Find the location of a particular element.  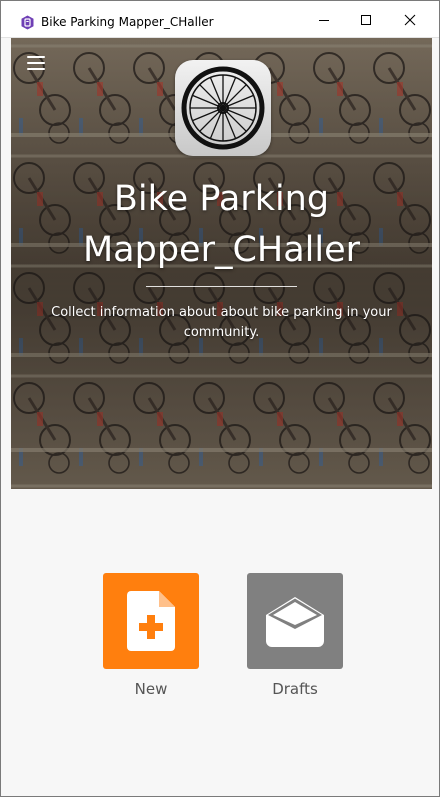

app-icon is located at coordinates (27, 22).